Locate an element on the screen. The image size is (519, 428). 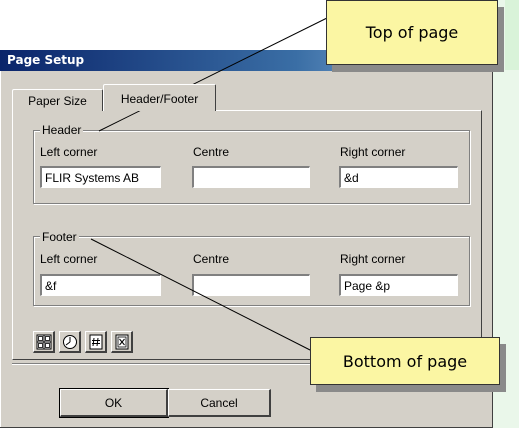
bottom-callout-leader is located at coordinates (202, 295).